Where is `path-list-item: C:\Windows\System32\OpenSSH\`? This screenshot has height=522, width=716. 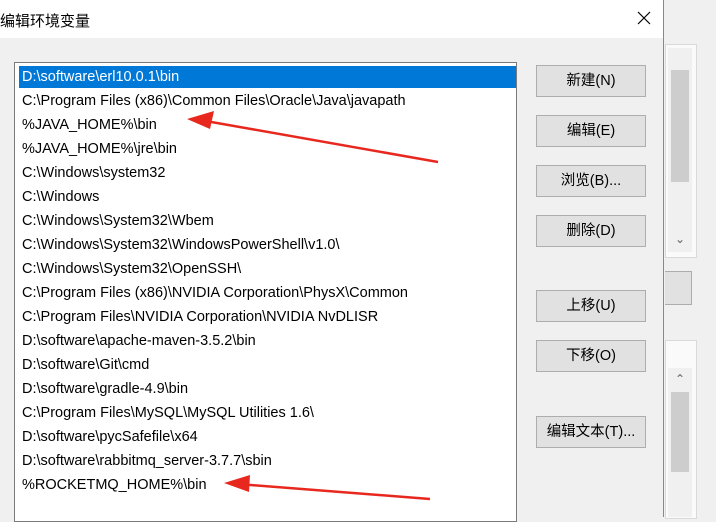 path-list-item: C:\Windows\System32\OpenSSH\ is located at coordinates (267, 269).